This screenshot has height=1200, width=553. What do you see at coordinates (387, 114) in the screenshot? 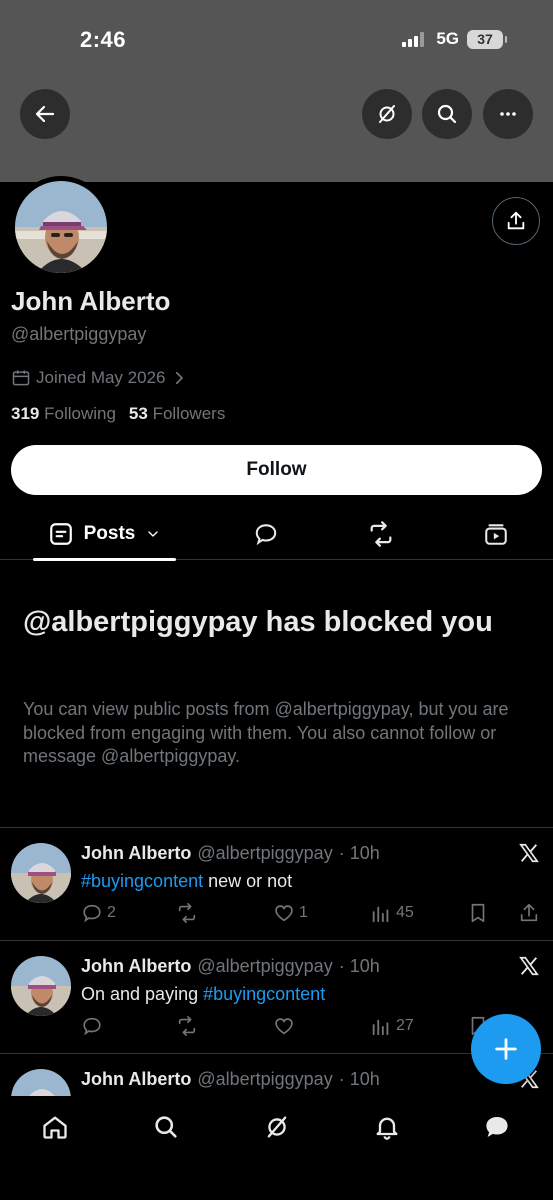
I see `grok-button` at bounding box center [387, 114].